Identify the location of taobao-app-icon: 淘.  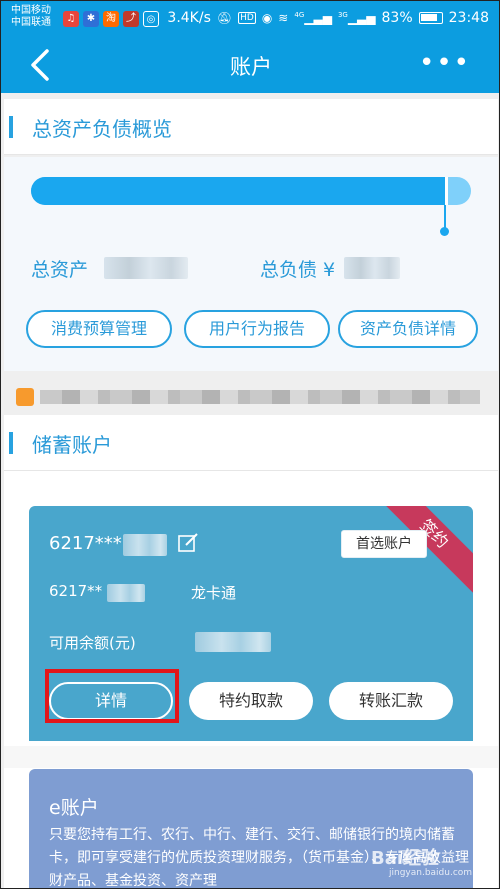
(111, 19).